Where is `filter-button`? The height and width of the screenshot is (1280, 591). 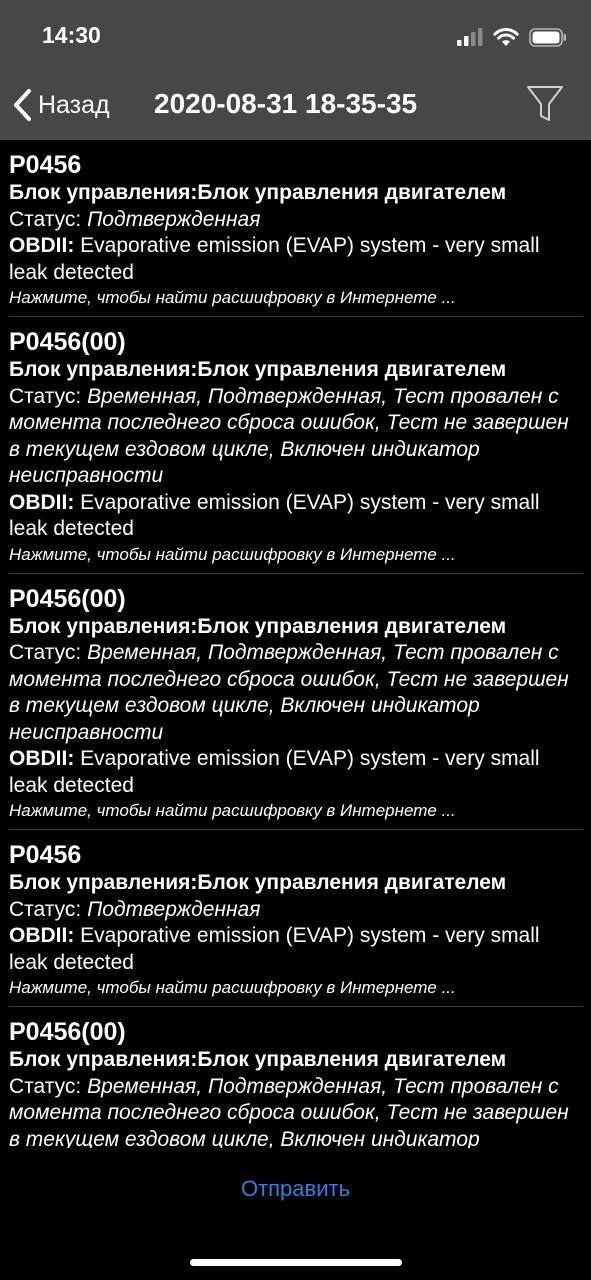
filter-button is located at coordinates (545, 104).